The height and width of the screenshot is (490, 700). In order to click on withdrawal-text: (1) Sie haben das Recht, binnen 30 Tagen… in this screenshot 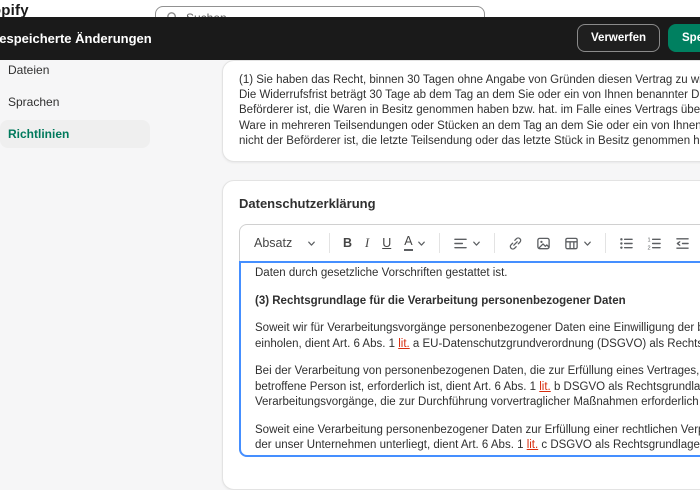, I will do `click(469, 111)`.